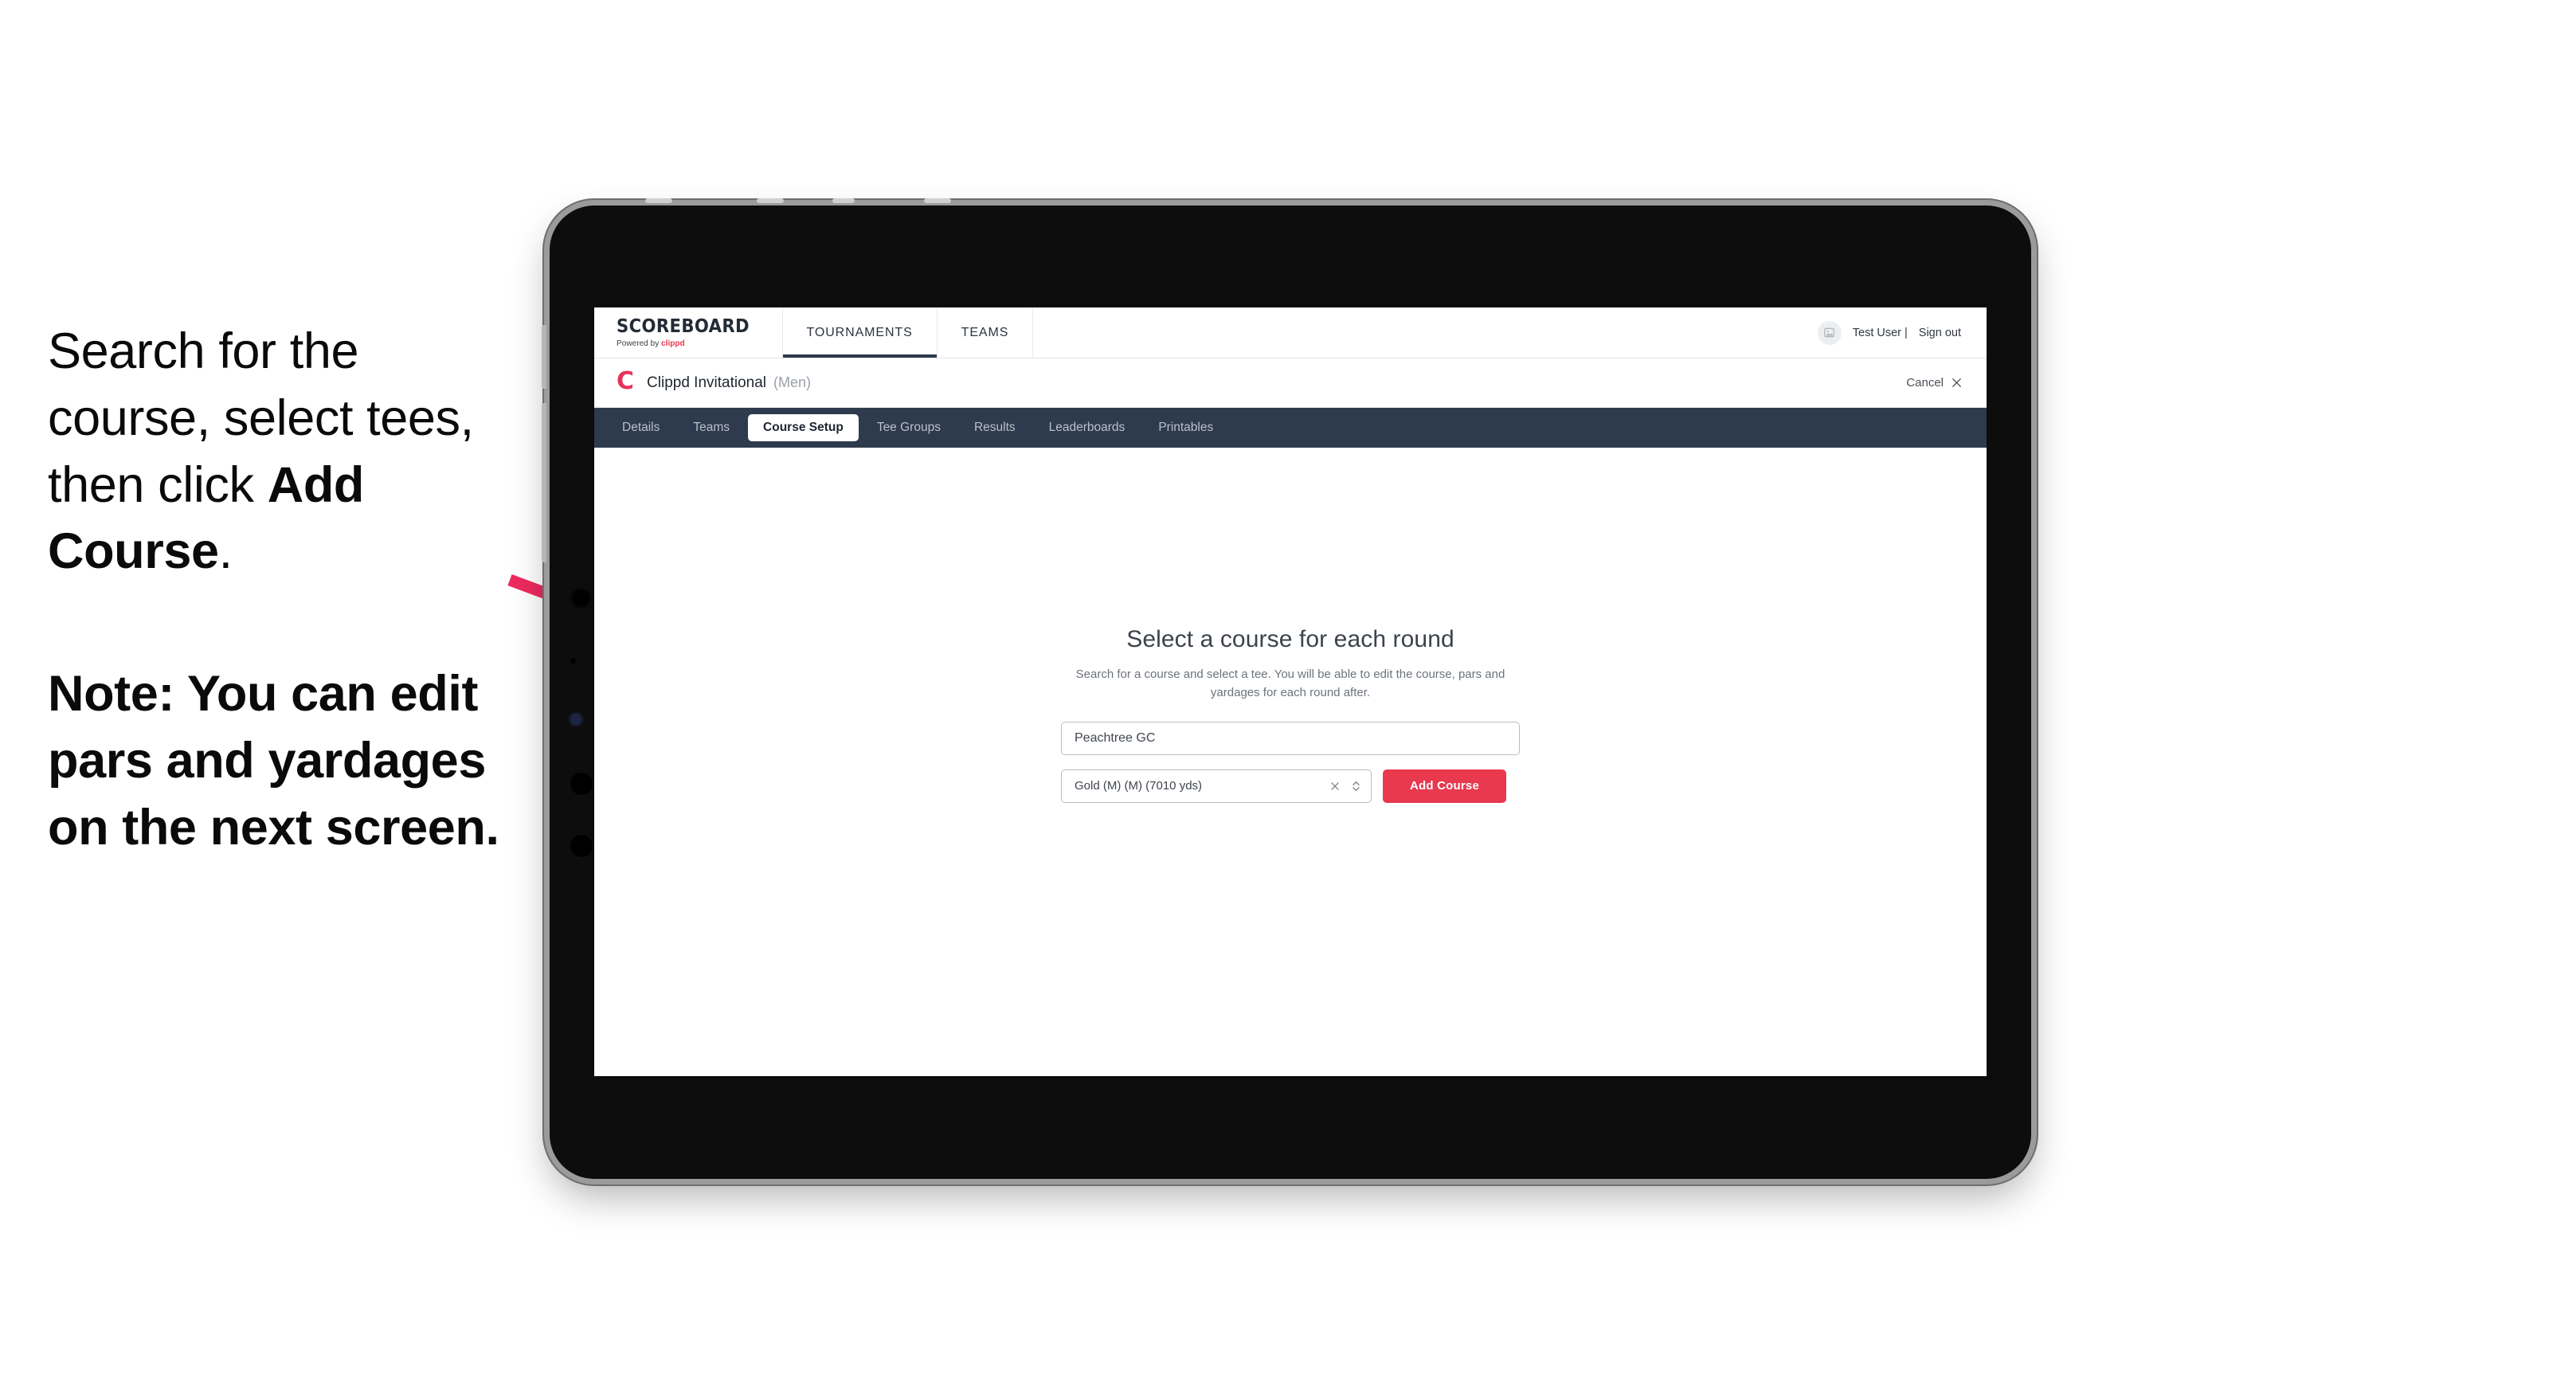 This screenshot has width=2576, height=1386. I want to click on brand-powered-by: Powered by clippd, so click(686, 343).